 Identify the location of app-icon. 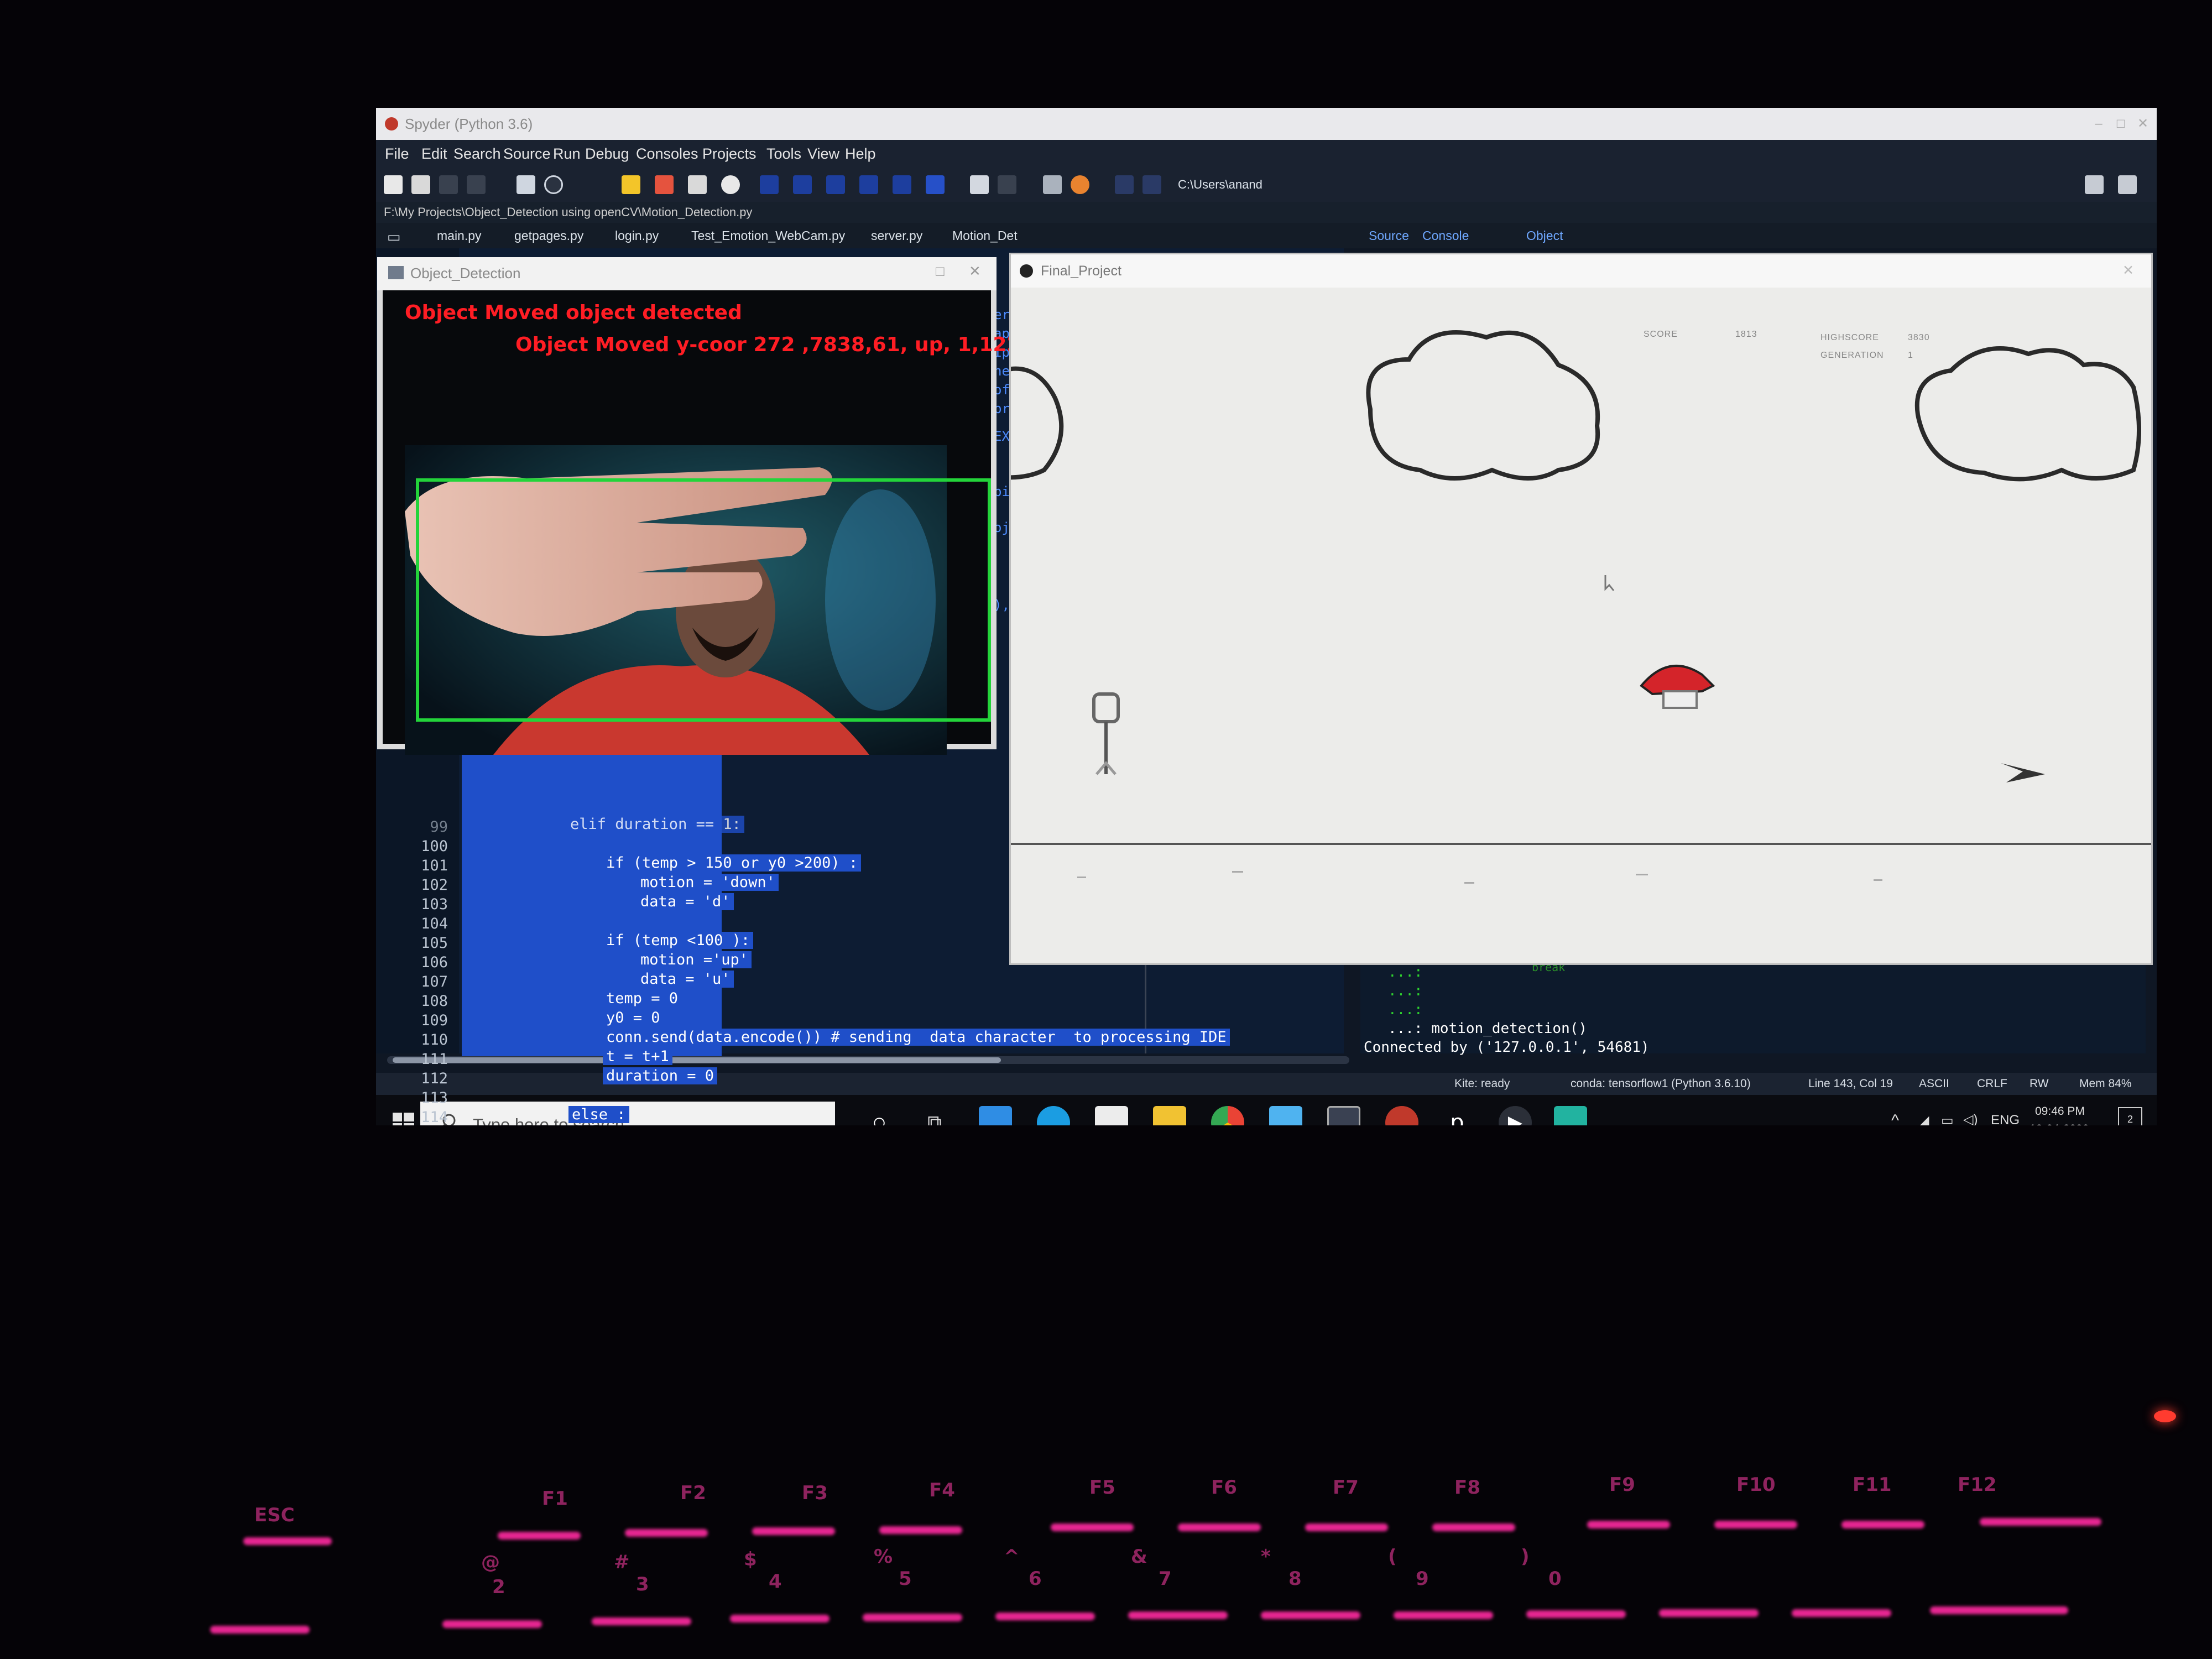
(1286, 1116).